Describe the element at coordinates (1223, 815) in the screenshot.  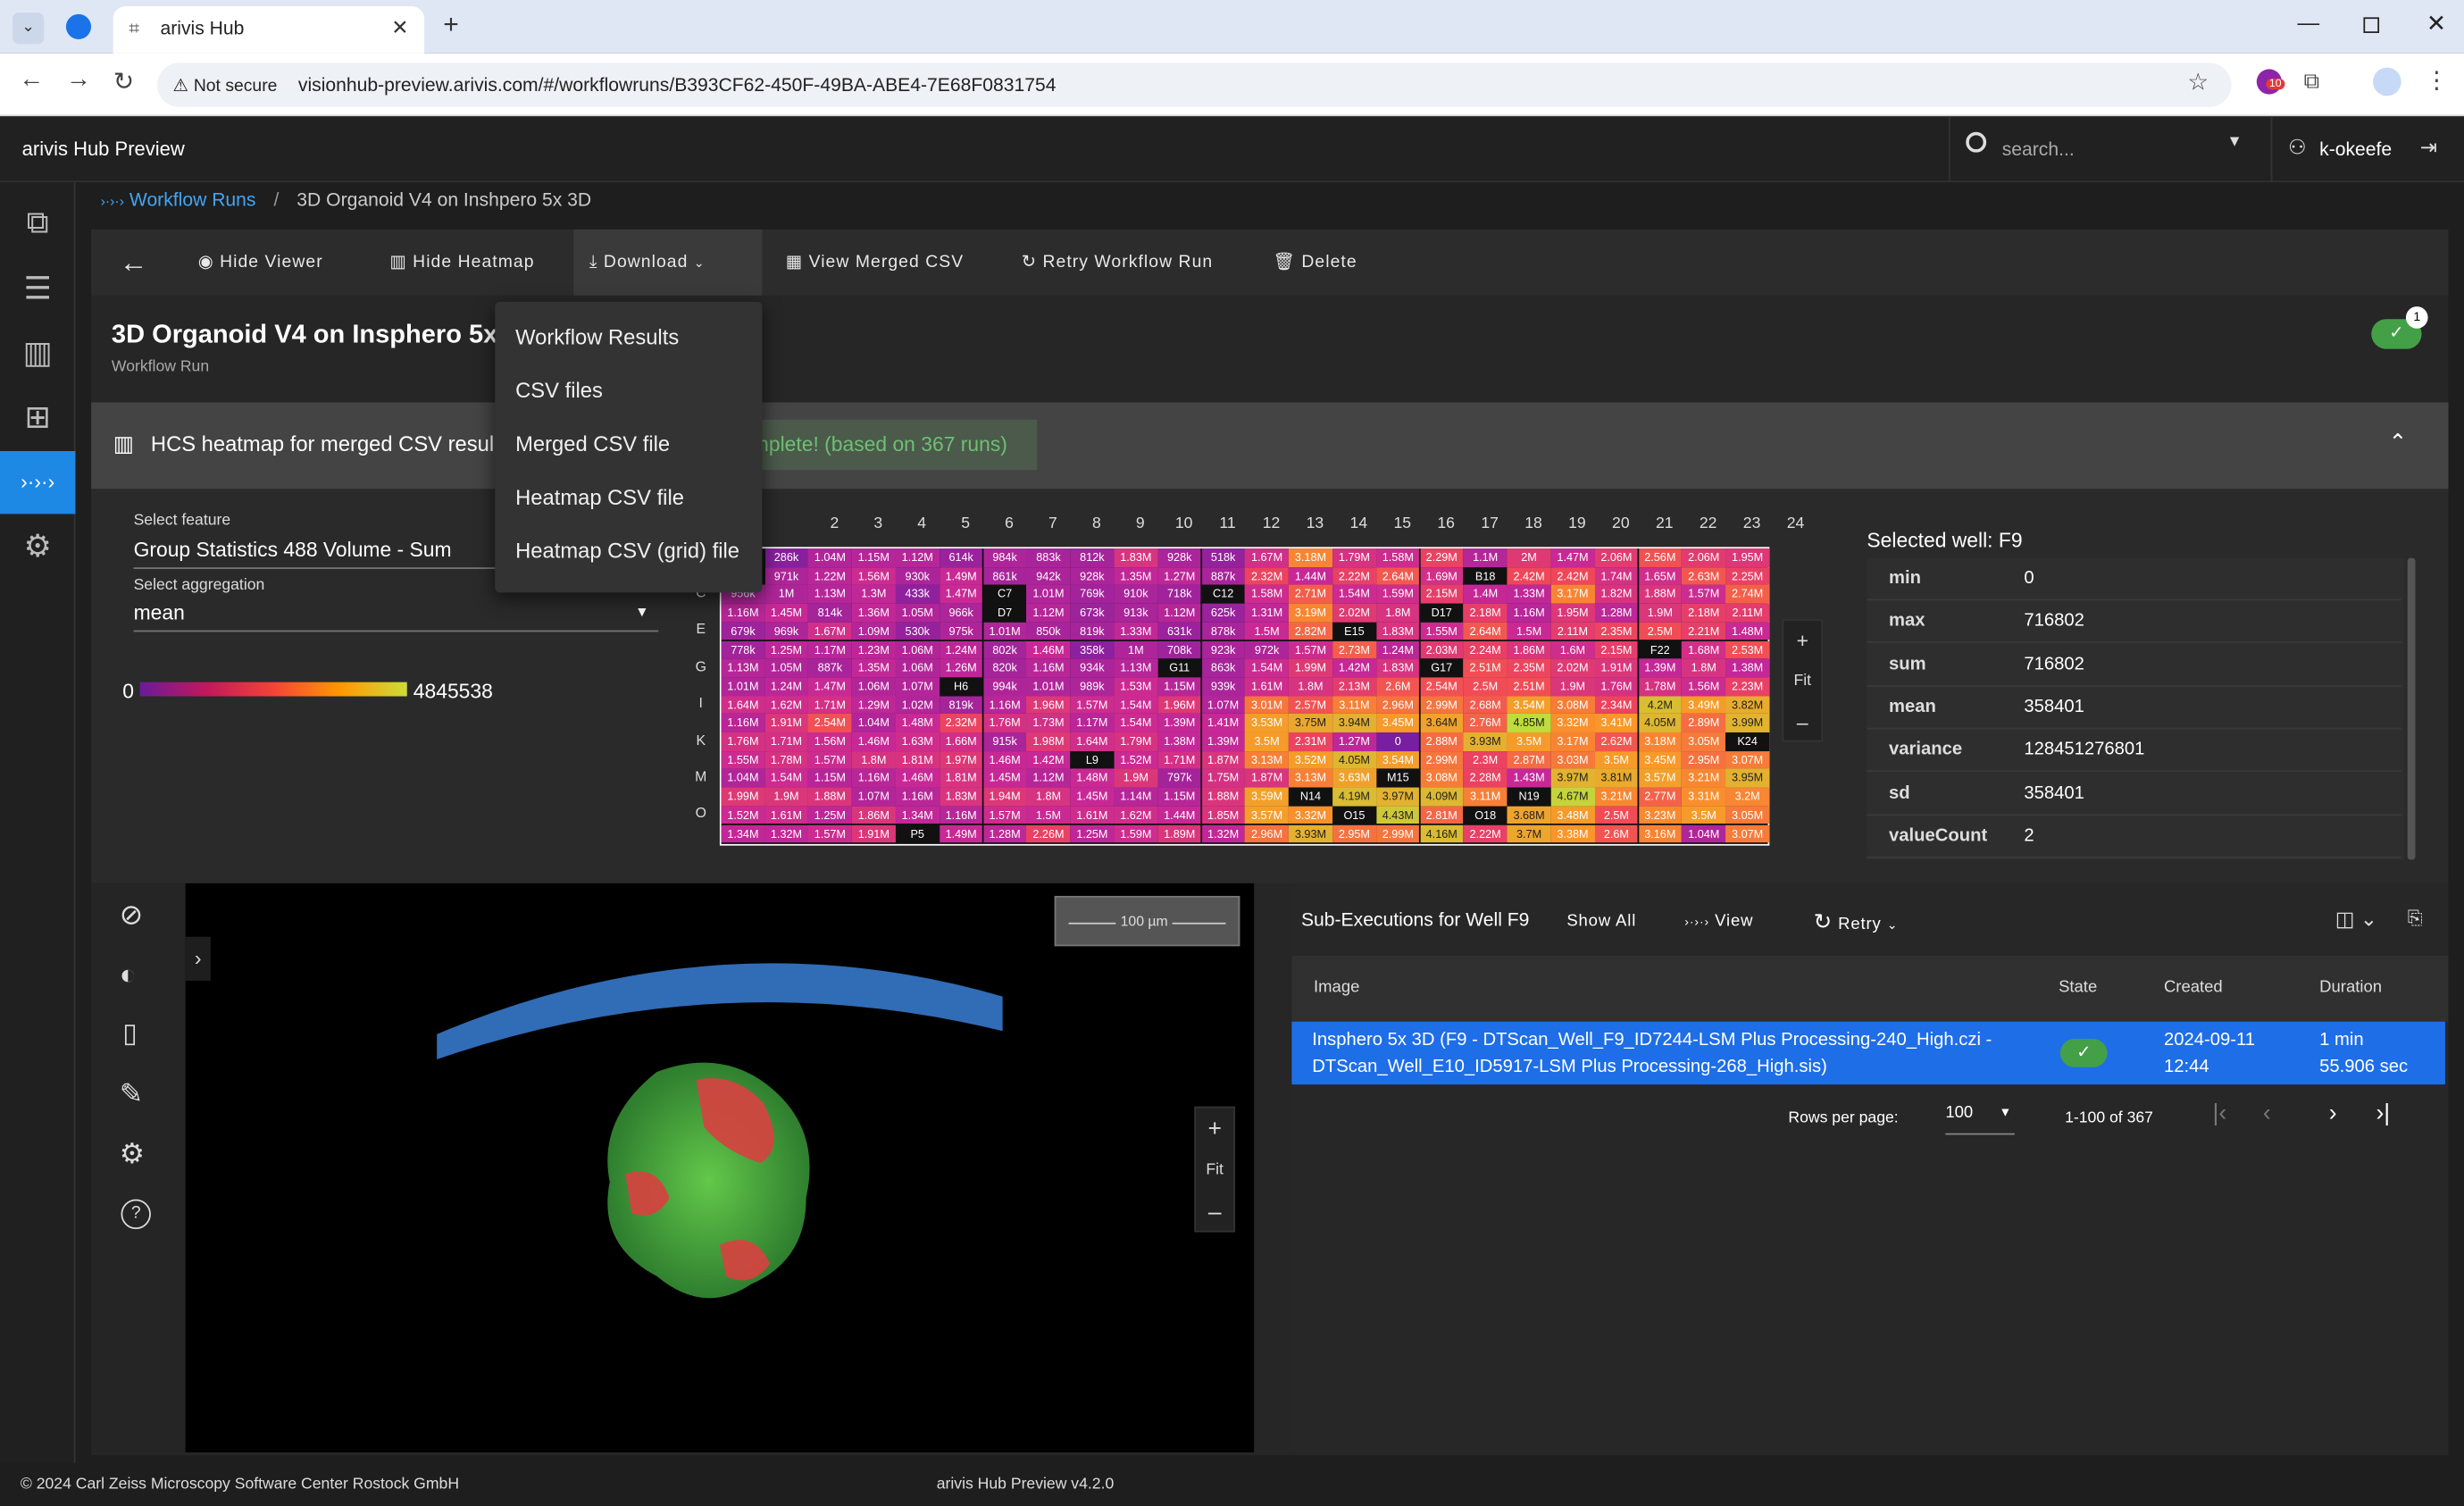
I see `heatmap-cell: 1.85M` at that location.